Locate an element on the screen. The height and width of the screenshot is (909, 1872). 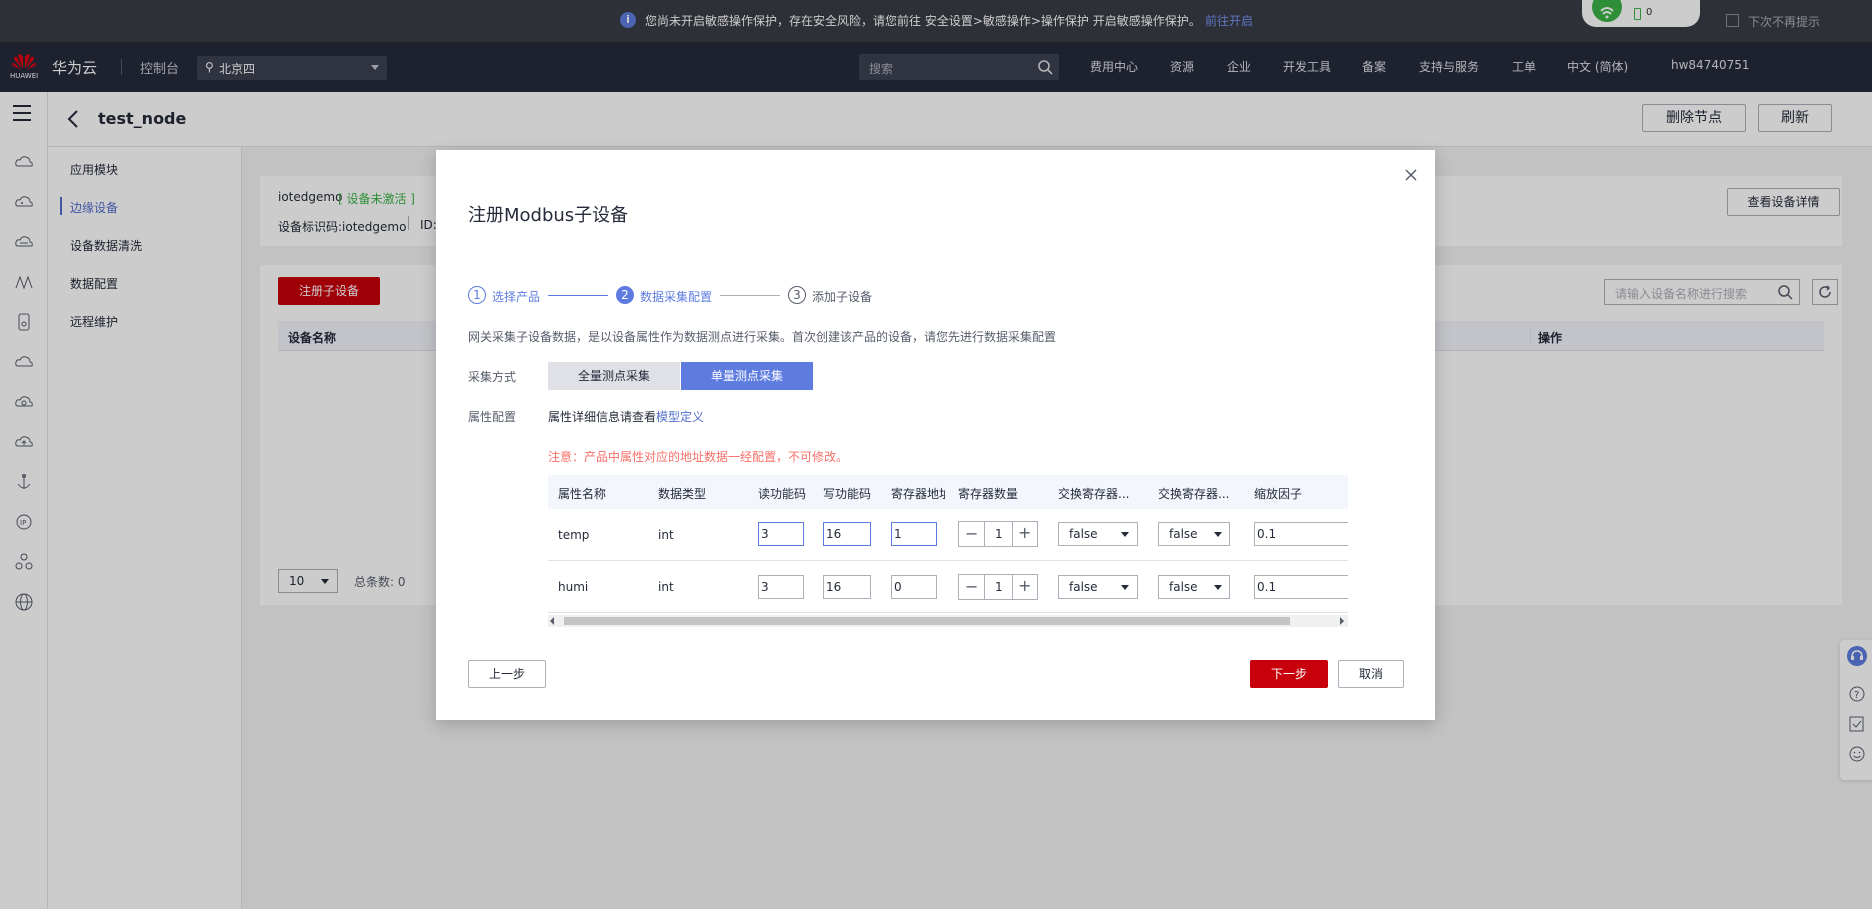
col-register-count: 寄存器数量 is located at coordinates (988, 494).